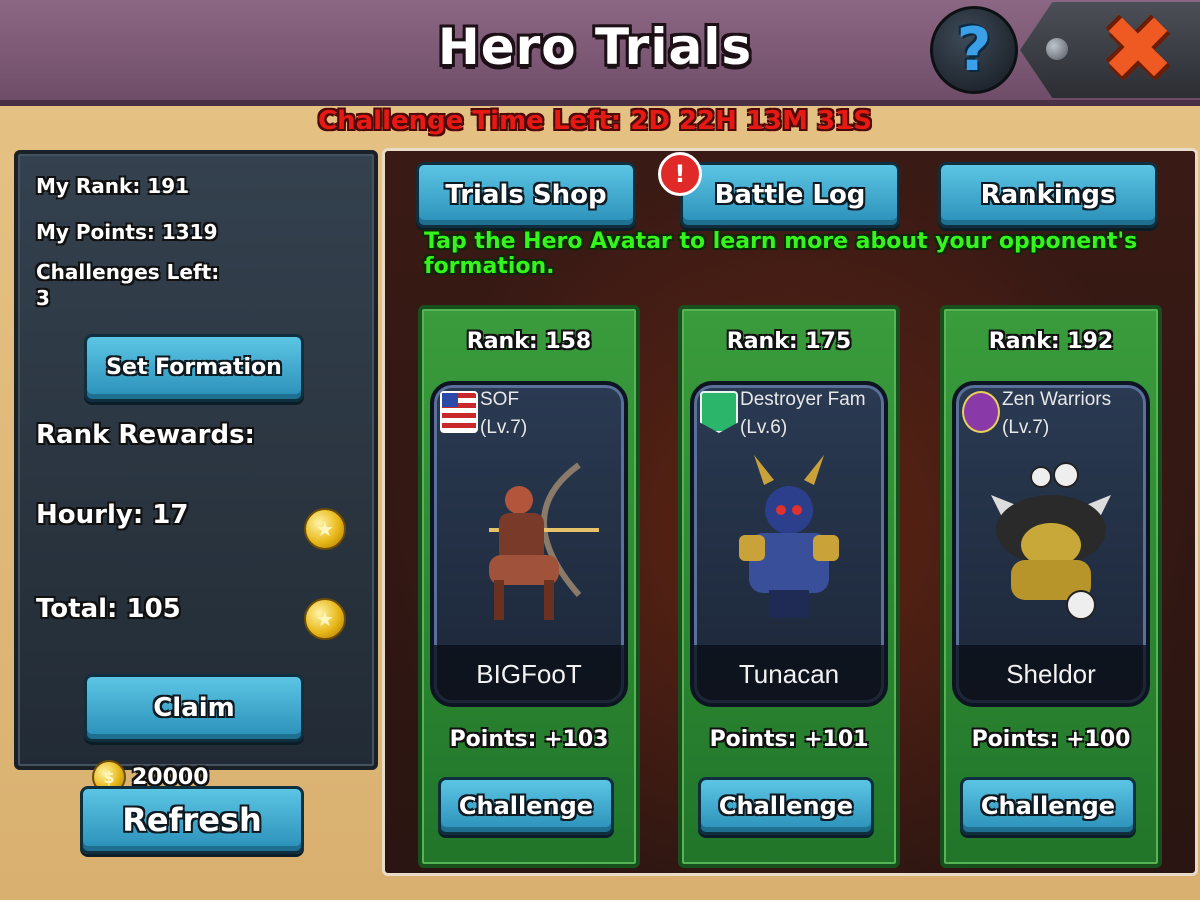 This screenshot has height=900, width=1200. Describe the element at coordinates (789, 536) in the screenshot. I see `horned-warlock-icon` at that location.